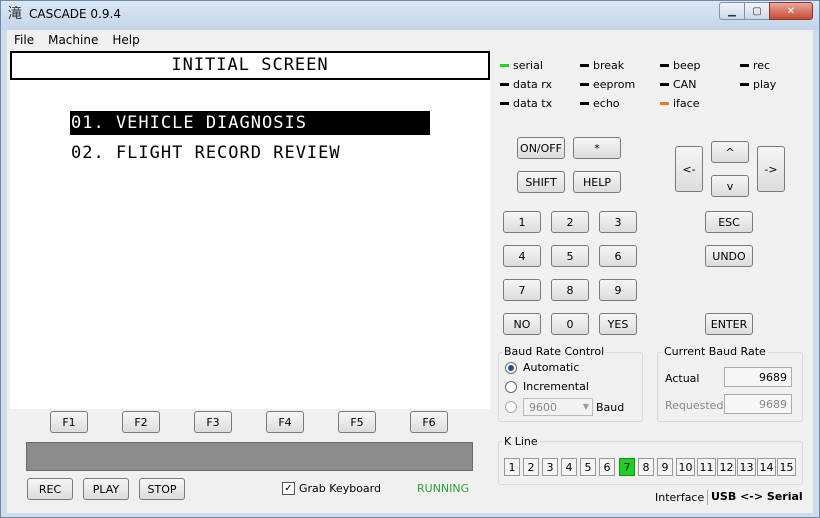 The height and width of the screenshot is (518, 820). Describe the element at coordinates (541, 148) in the screenshot. I see `on-off-button: ON/OFF` at that location.